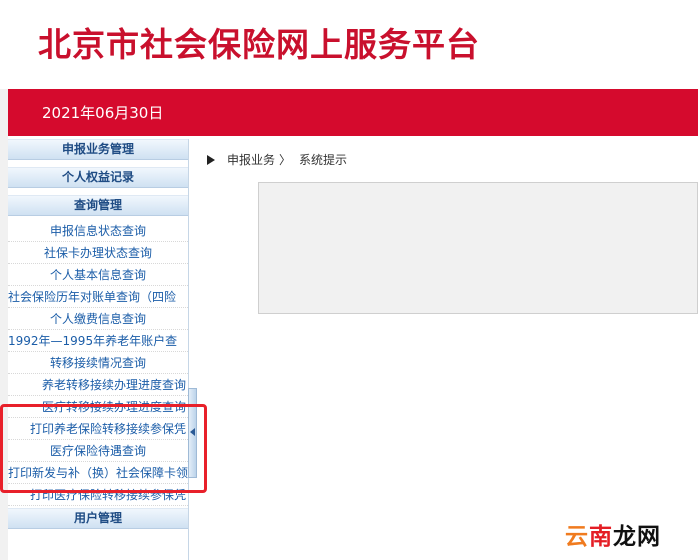 The image size is (698, 560). I want to click on sidebar-collapse-handle, so click(192, 433).